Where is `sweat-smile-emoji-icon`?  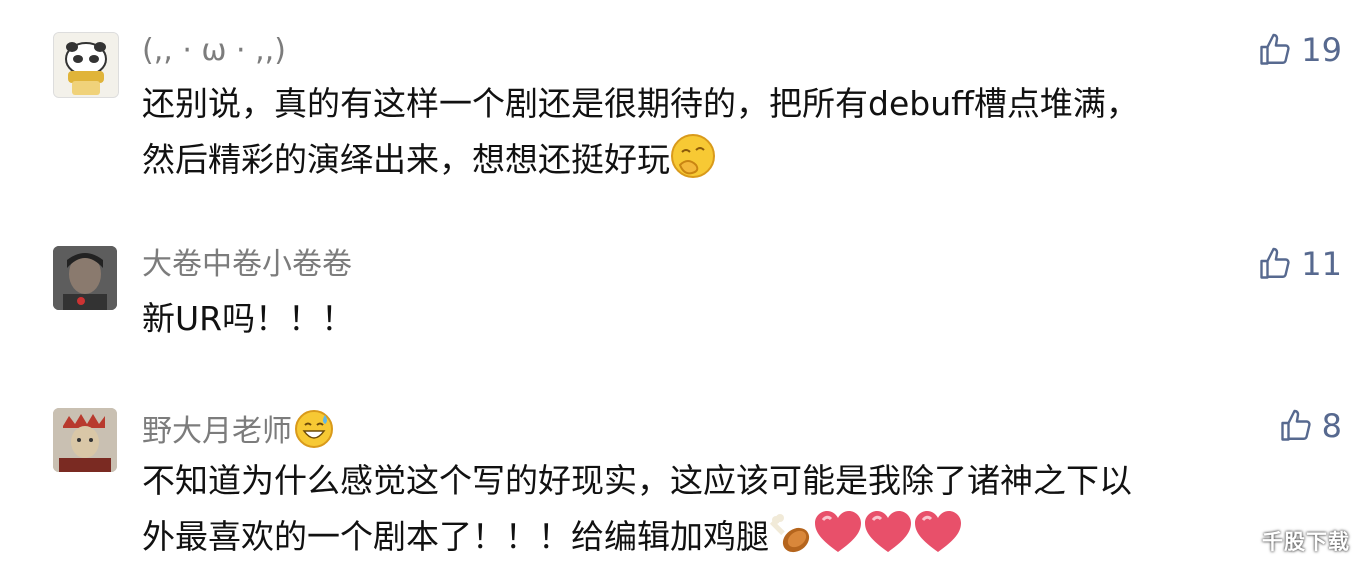 sweat-smile-emoji-icon is located at coordinates (314, 429).